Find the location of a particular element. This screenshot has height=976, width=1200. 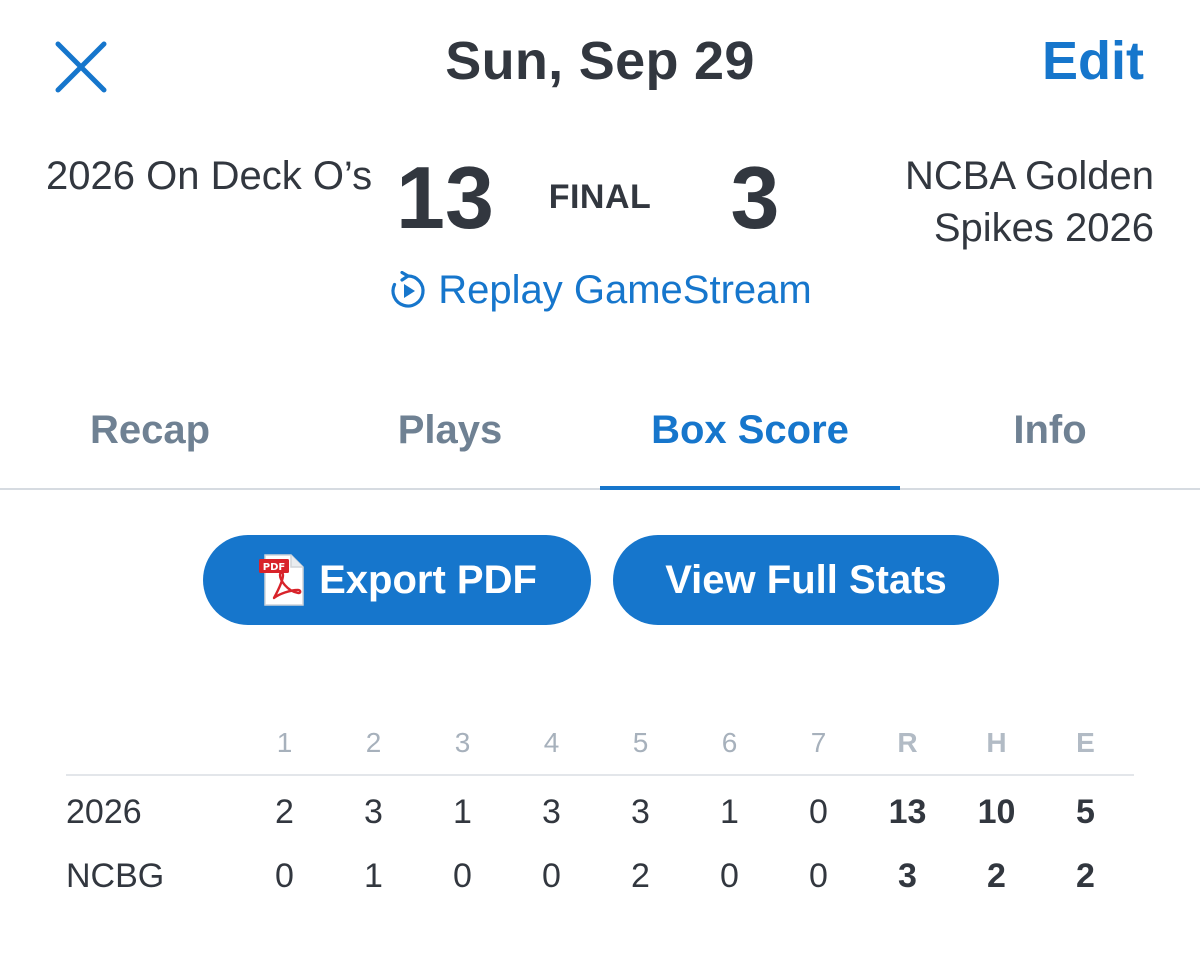

errors-total: 5 is located at coordinates (1085, 811).